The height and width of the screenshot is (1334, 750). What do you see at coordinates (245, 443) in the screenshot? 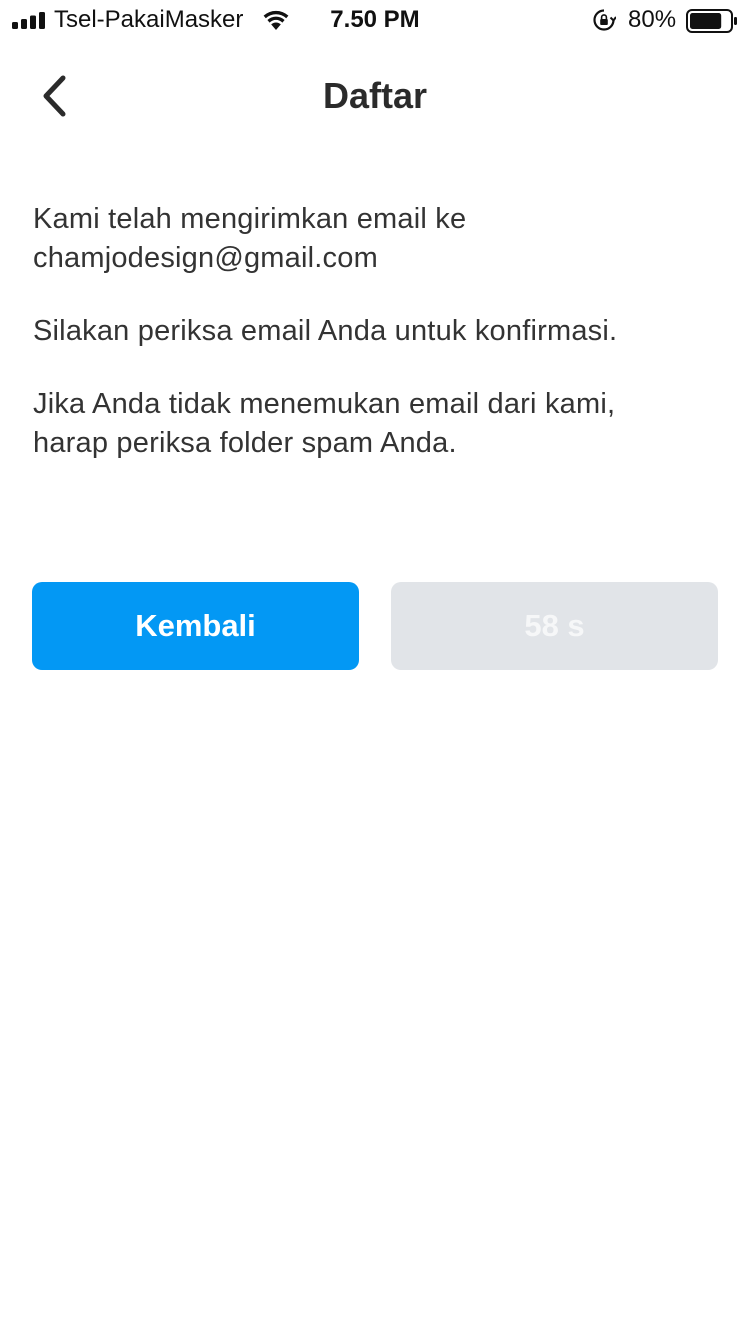
I see `spam-text-line-2: harap periksa folder spam Anda.` at bounding box center [245, 443].